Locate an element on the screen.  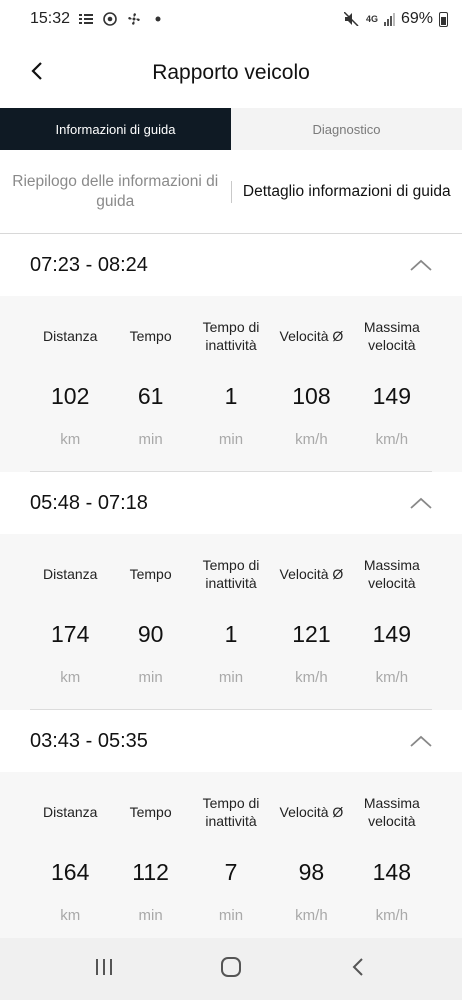
system-back-button is located at coordinates (358, 969).